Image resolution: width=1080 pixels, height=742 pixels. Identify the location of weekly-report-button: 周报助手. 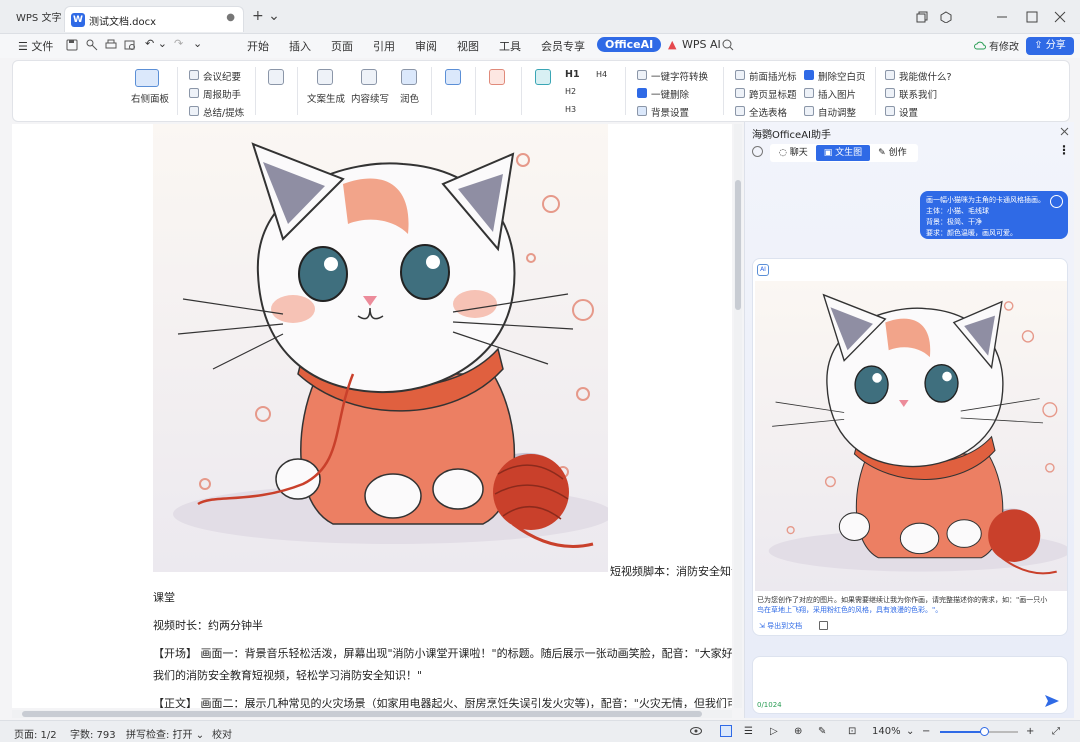
(222, 94).